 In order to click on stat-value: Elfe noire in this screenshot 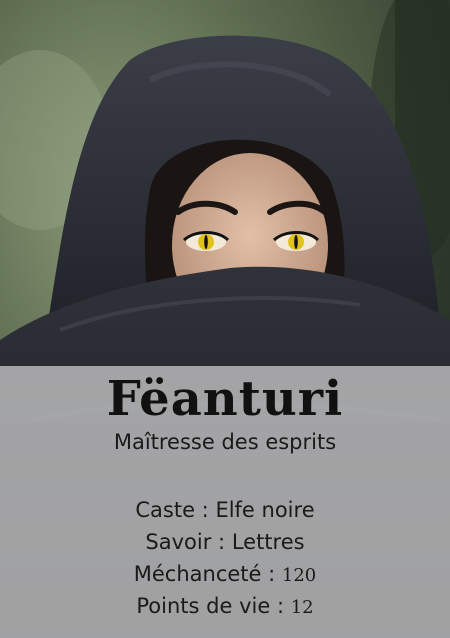, I will do `click(265, 510)`.